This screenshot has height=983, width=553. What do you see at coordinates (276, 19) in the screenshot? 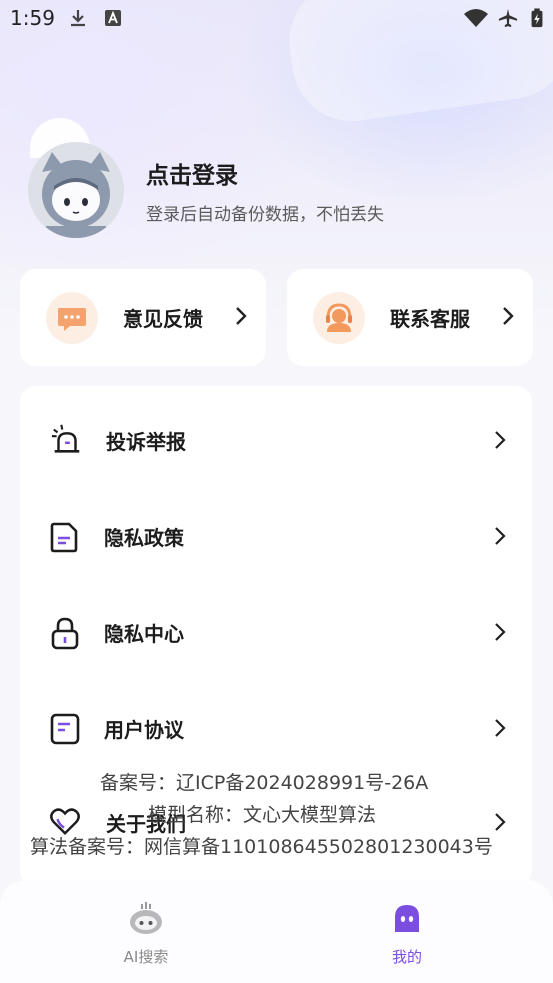
I see `status-bar: 1:59` at bounding box center [276, 19].